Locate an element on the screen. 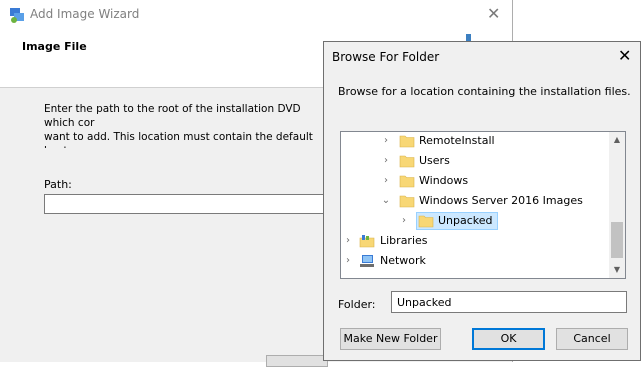 Image resolution: width=642 pixels, height=367 pixels. scroll-up-icon: ▲ is located at coordinates (617, 140).